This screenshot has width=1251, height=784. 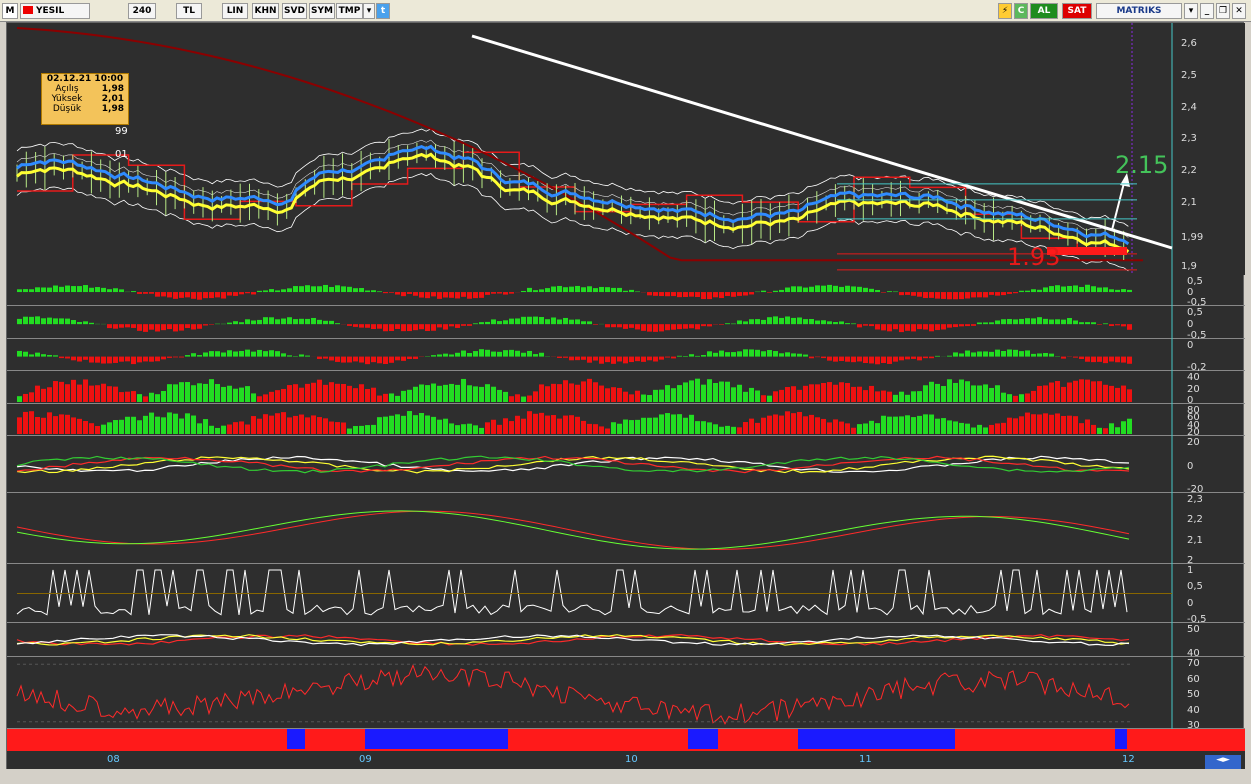 What do you see at coordinates (1223, 11) in the screenshot?
I see `restore-icon: ❐` at bounding box center [1223, 11].